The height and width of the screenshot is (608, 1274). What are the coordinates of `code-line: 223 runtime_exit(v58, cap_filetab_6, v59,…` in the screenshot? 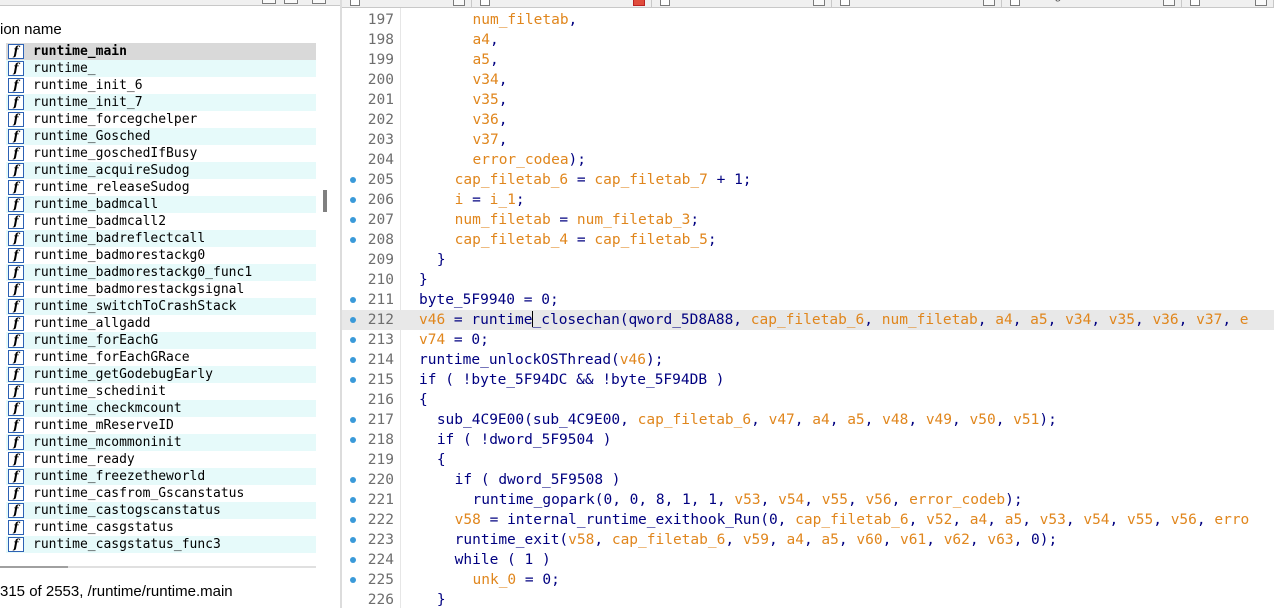 It's located at (808, 540).